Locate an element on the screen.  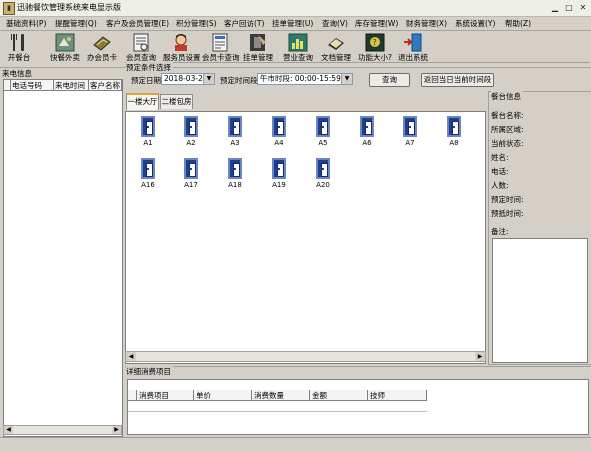
notes-textarea is located at coordinates (540, 300).